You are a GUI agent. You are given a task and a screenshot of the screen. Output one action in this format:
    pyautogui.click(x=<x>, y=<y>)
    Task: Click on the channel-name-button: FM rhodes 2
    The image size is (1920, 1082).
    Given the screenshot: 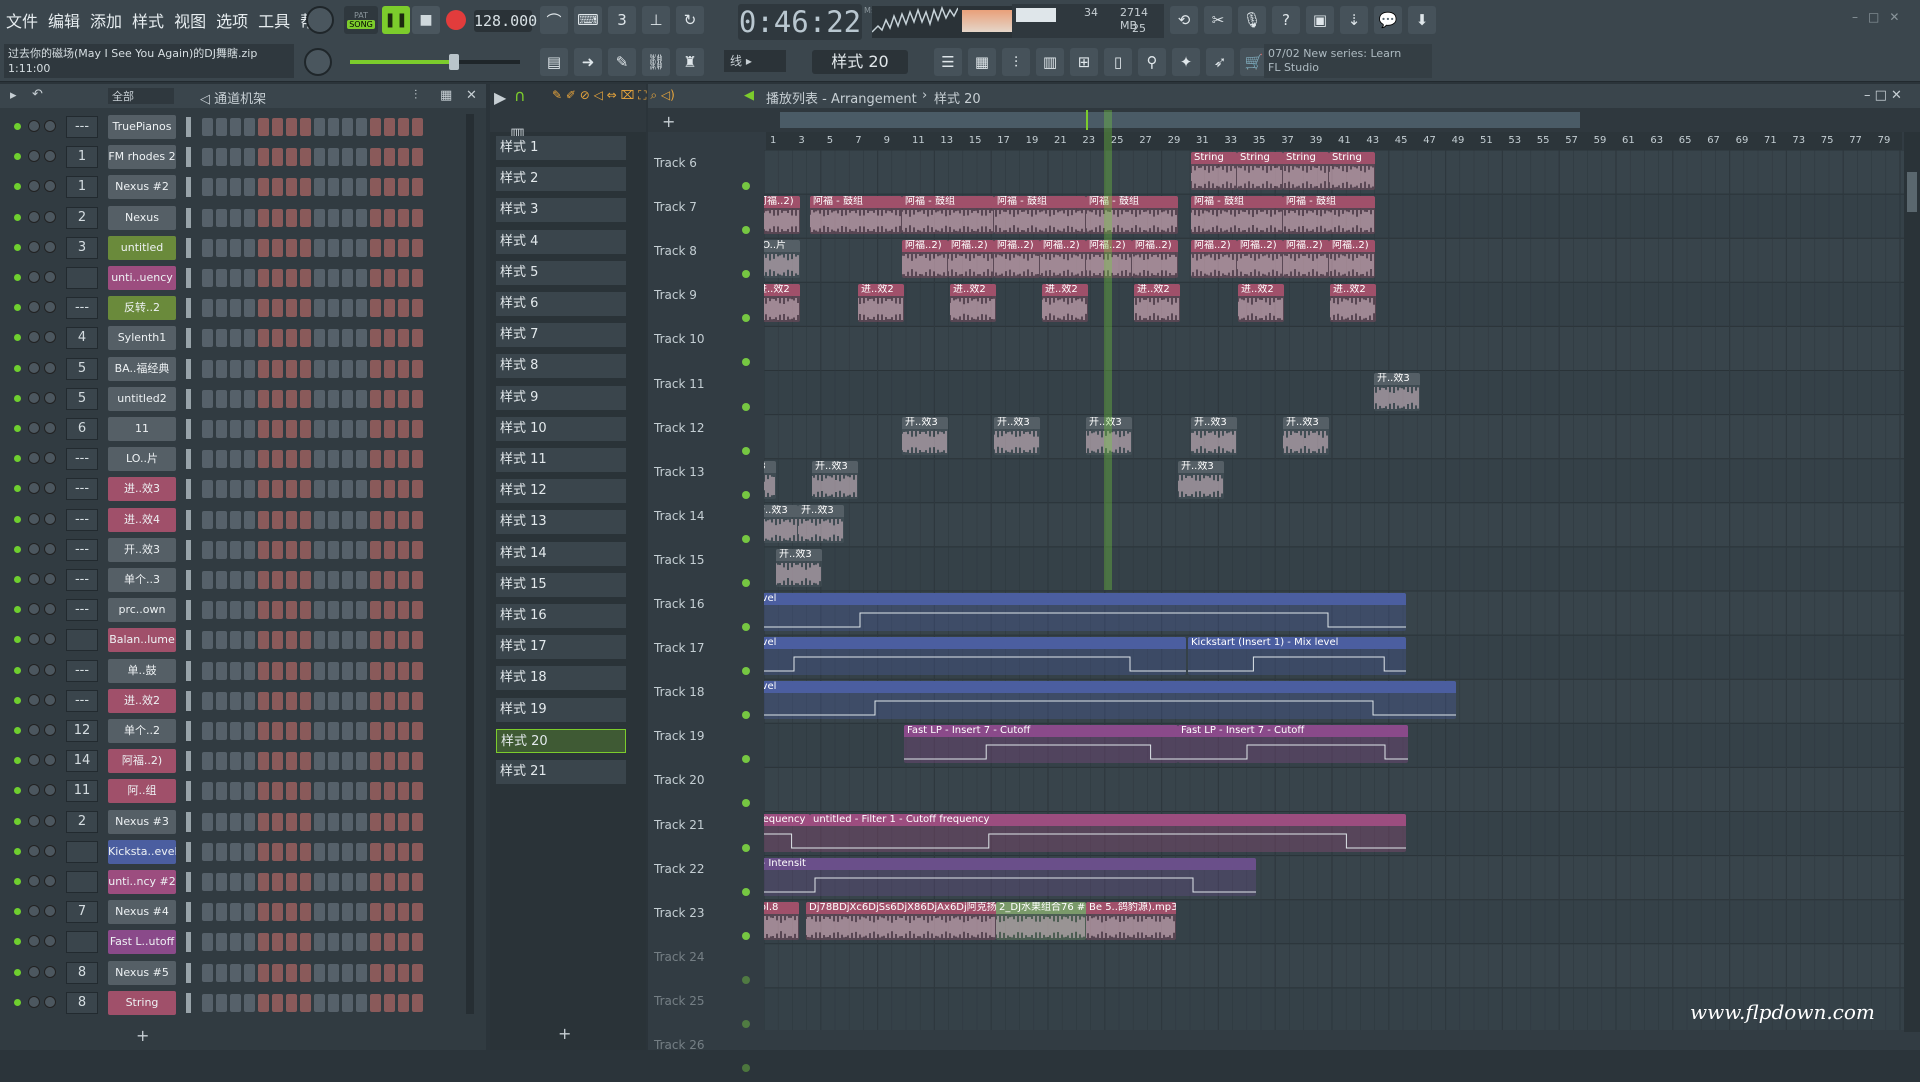 What is the action you would take?
    pyautogui.click(x=142, y=157)
    